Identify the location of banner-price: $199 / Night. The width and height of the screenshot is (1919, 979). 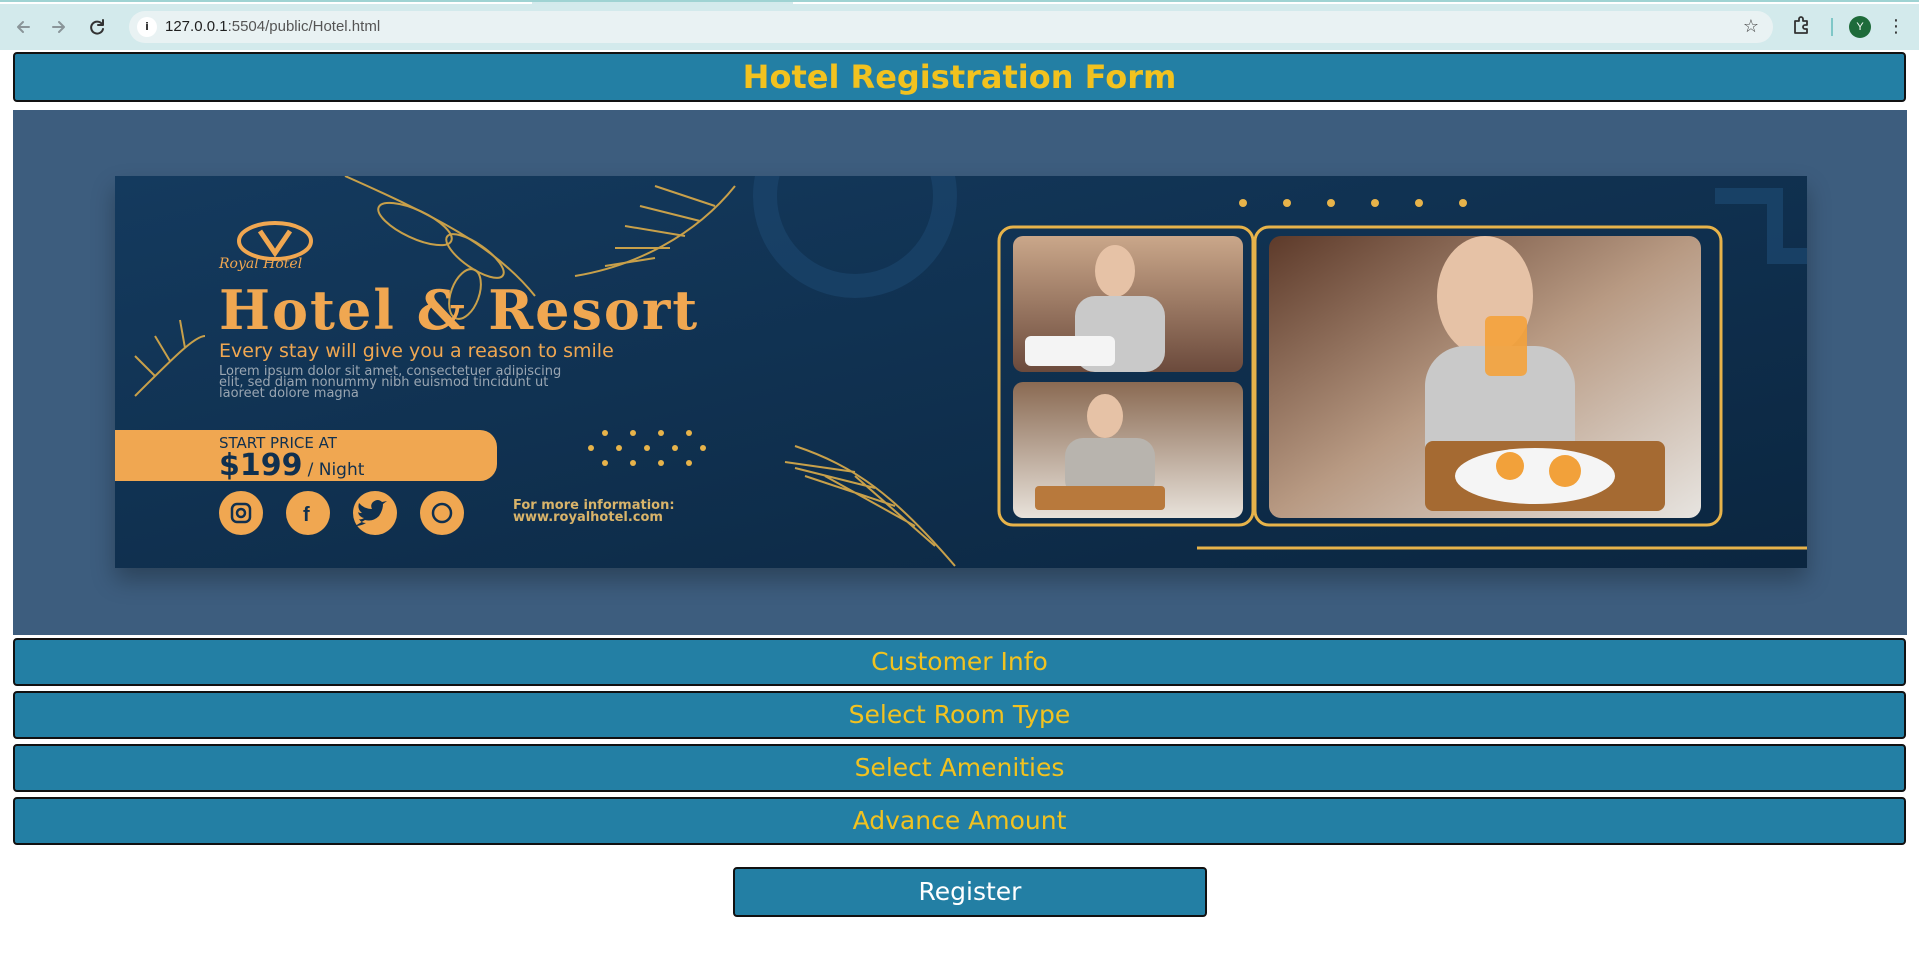
(291, 465).